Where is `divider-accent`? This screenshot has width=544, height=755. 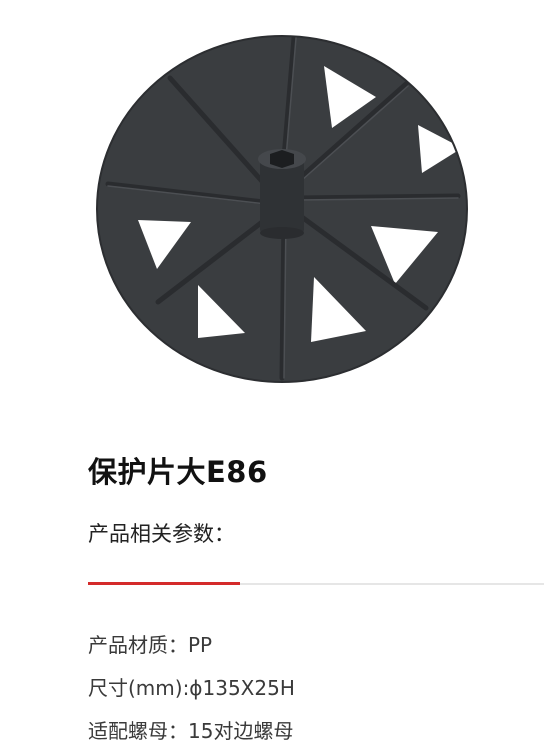
divider-accent is located at coordinates (164, 583).